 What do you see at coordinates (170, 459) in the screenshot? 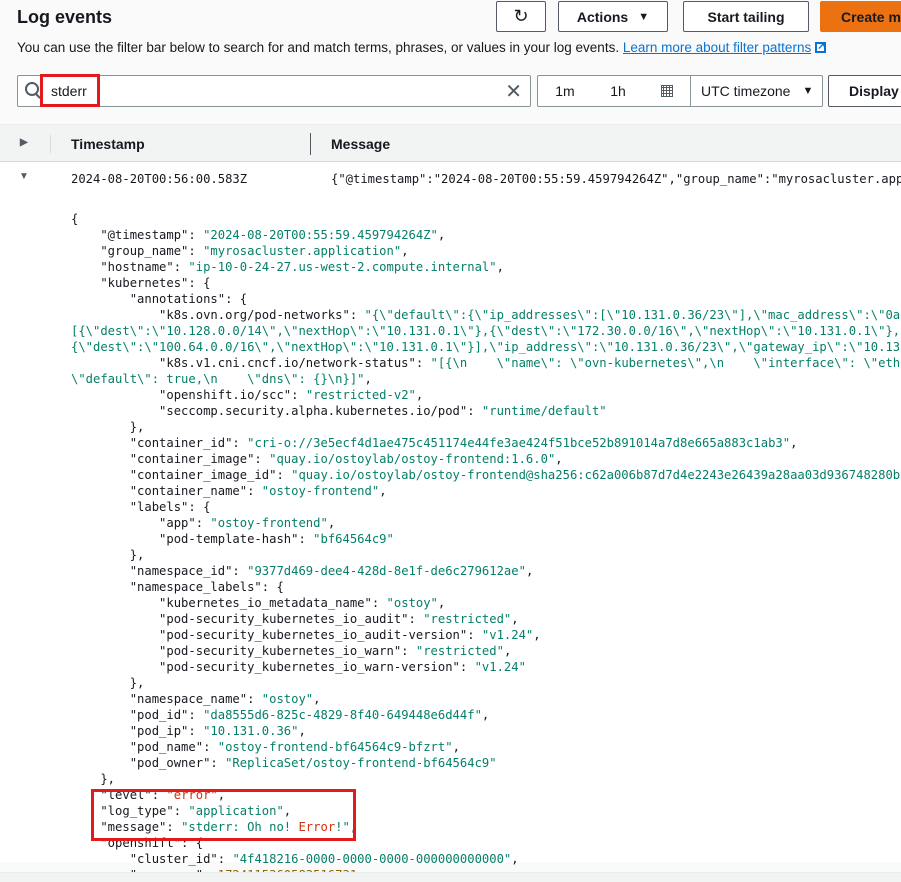
I see `json-key: "container_image":` at bounding box center [170, 459].